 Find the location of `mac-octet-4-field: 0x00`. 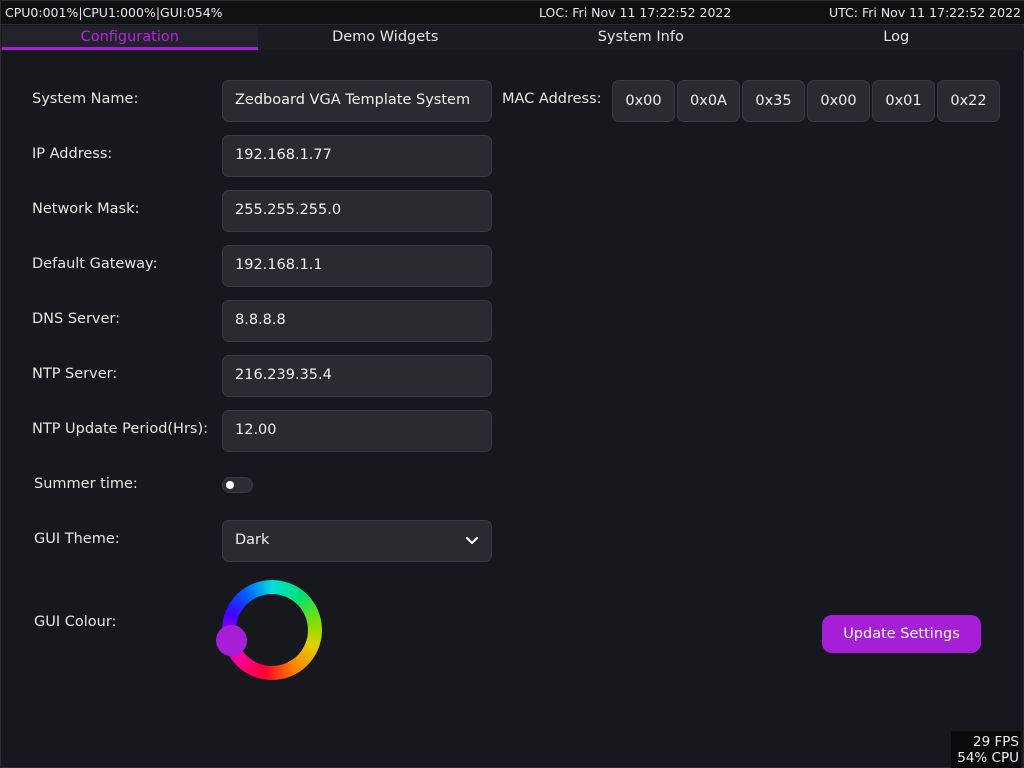

mac-octet-4-field: 0x00 is located at coordinates (838, 101).